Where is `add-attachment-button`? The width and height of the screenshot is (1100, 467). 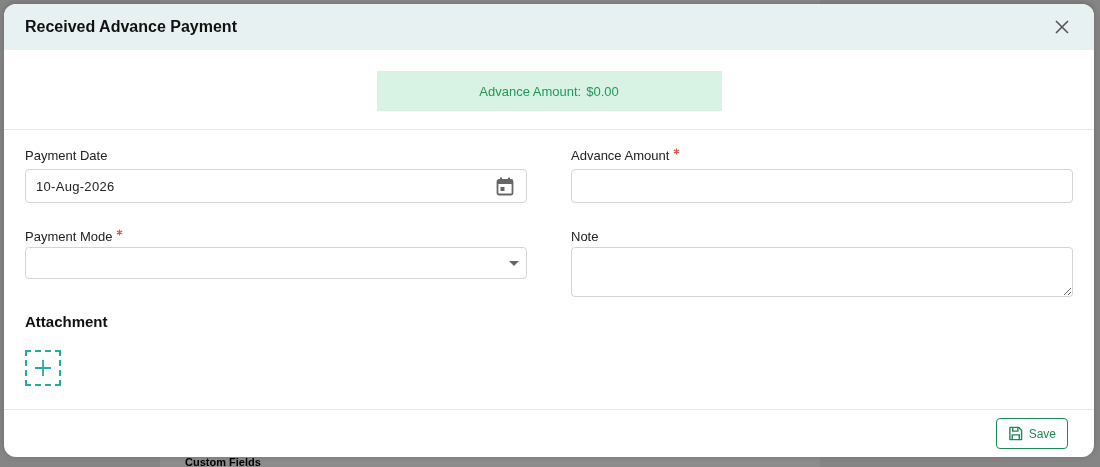 add-attachment-button is located at coordinates (43, 368).